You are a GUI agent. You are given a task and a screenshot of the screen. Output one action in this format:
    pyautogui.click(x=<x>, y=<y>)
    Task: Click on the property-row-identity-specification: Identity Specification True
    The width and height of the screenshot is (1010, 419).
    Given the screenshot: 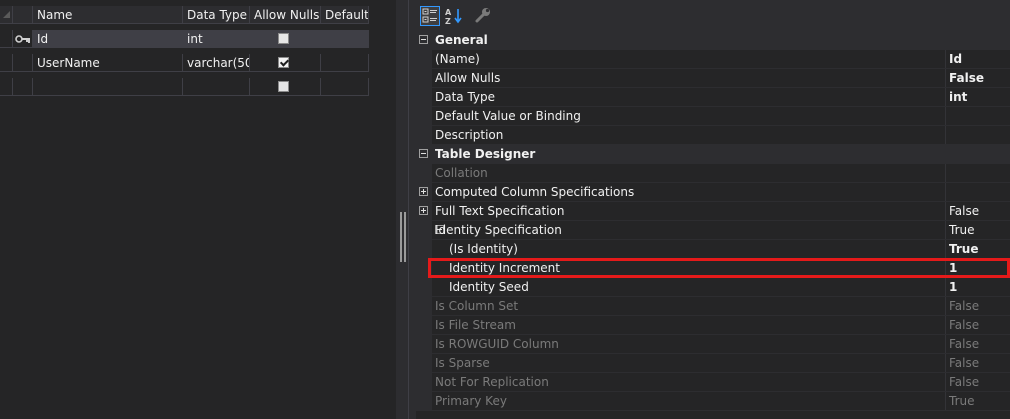 What is the action you would take?
    pyautogui.click(x=713, y=230)
    